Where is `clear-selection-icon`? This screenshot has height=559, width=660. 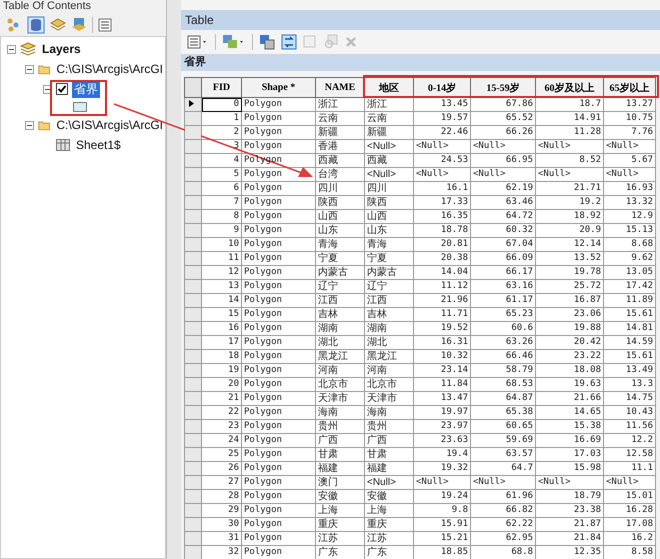 clear-selection-icon is located at coordinates (310, 42).